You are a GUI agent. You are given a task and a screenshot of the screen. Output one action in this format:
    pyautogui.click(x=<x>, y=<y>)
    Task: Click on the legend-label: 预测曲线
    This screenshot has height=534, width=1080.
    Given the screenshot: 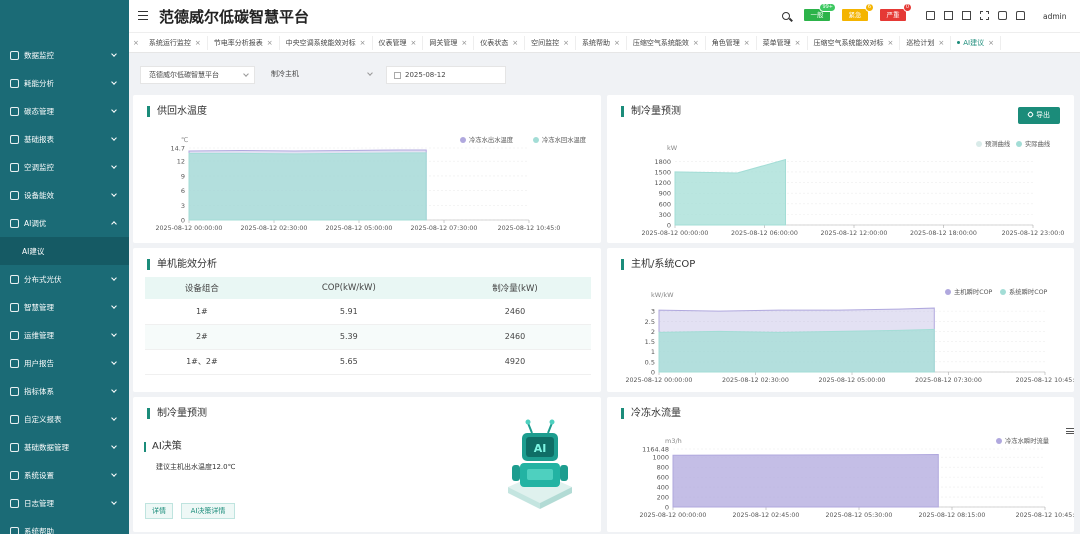 What is the action you would take?
    pyautogui.click(x=998, y=143)
    